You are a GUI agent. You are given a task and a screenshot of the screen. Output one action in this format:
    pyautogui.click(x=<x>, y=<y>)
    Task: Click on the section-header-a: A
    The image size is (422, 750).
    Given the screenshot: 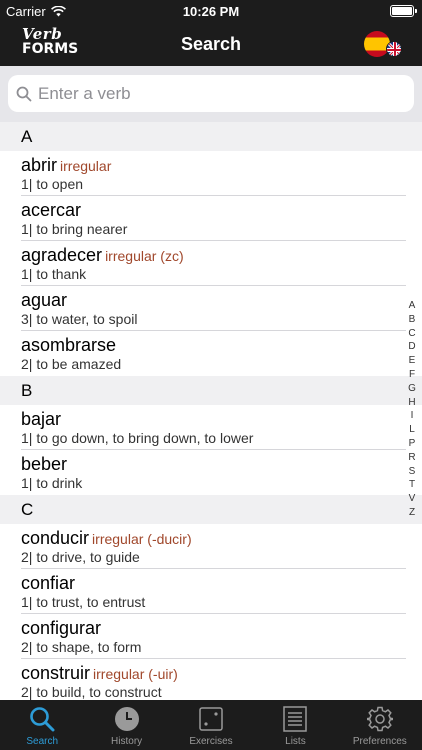 What is the action you would take?
    pyautogui.click(x=211, y=136)
    